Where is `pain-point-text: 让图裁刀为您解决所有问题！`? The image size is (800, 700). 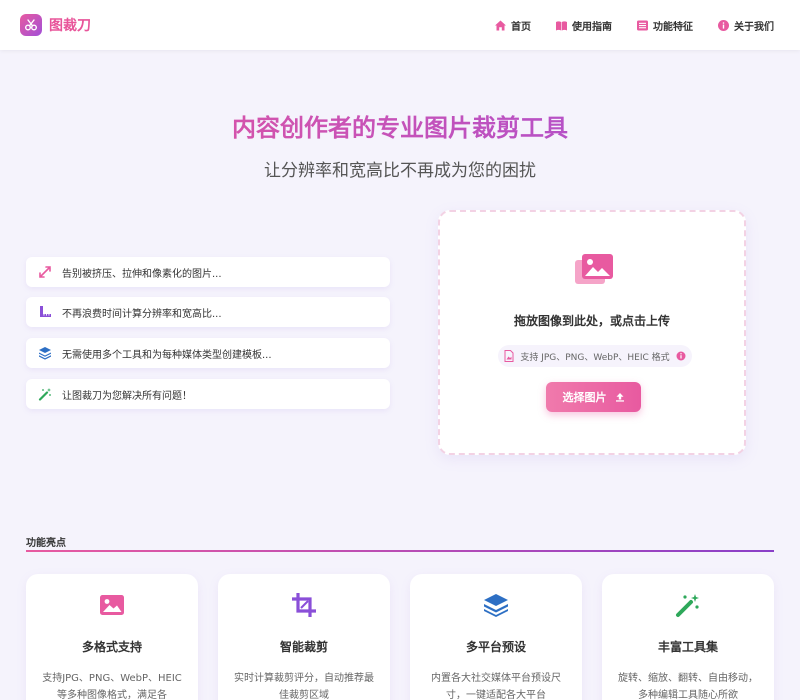 pain-point-text: 让图裁刀为您解决所有问题！ is located at coordinates (127, 396).